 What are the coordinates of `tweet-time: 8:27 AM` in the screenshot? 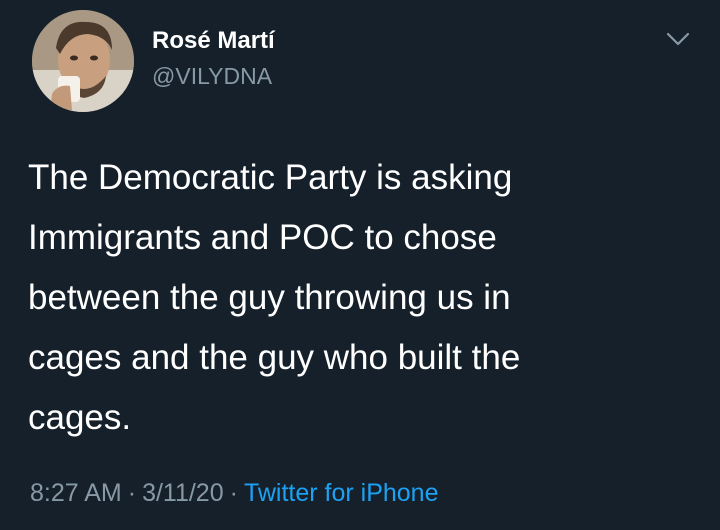 It's located at (76, 493).